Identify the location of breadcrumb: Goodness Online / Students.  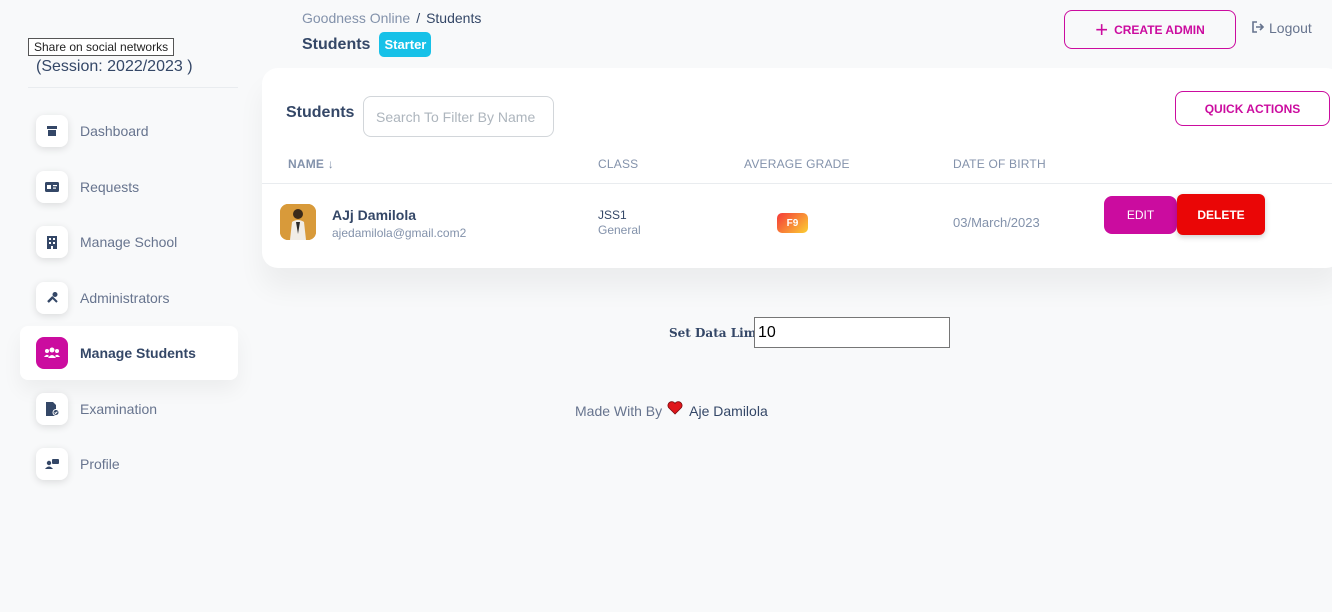
(391, 18).